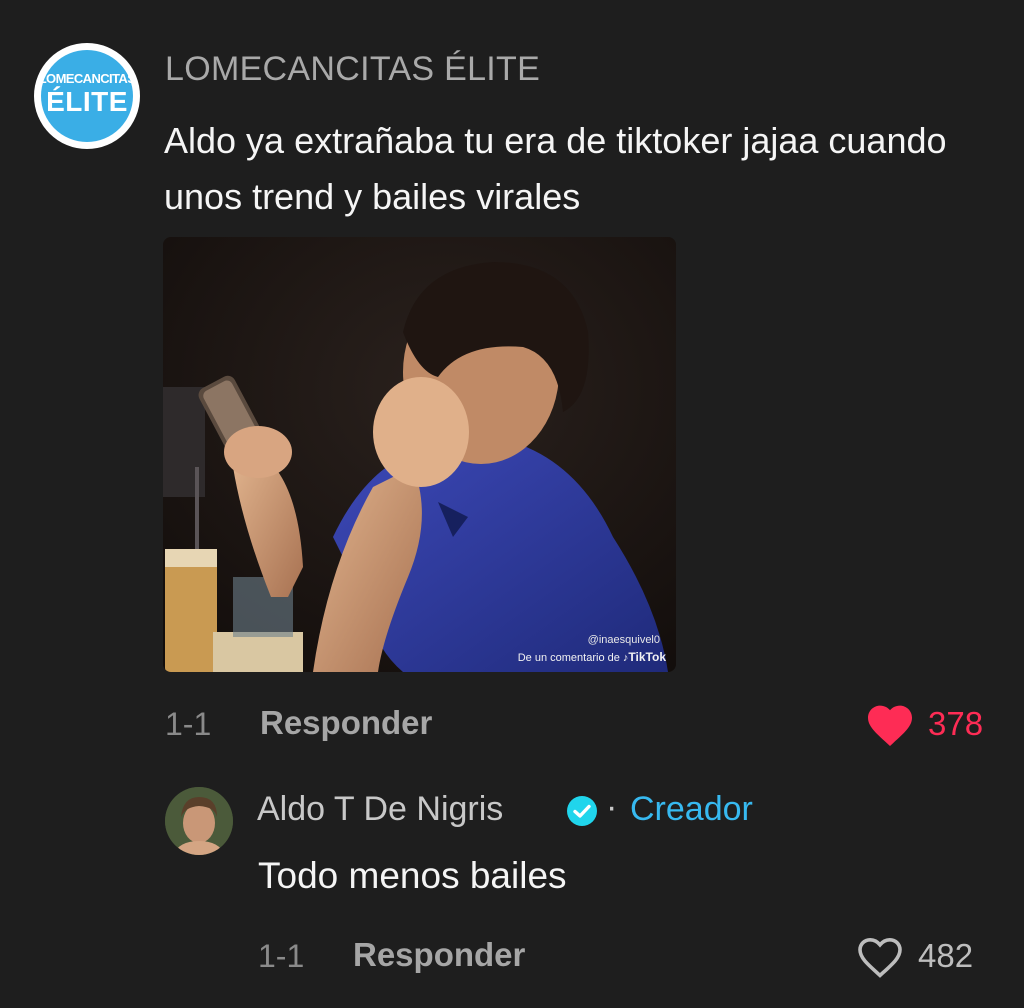 The height and width of the screenshot is (1008, 1024). Describe the element at coordinates (691, 809) in the screenshot. I see `creator-label: Creador` at that location.